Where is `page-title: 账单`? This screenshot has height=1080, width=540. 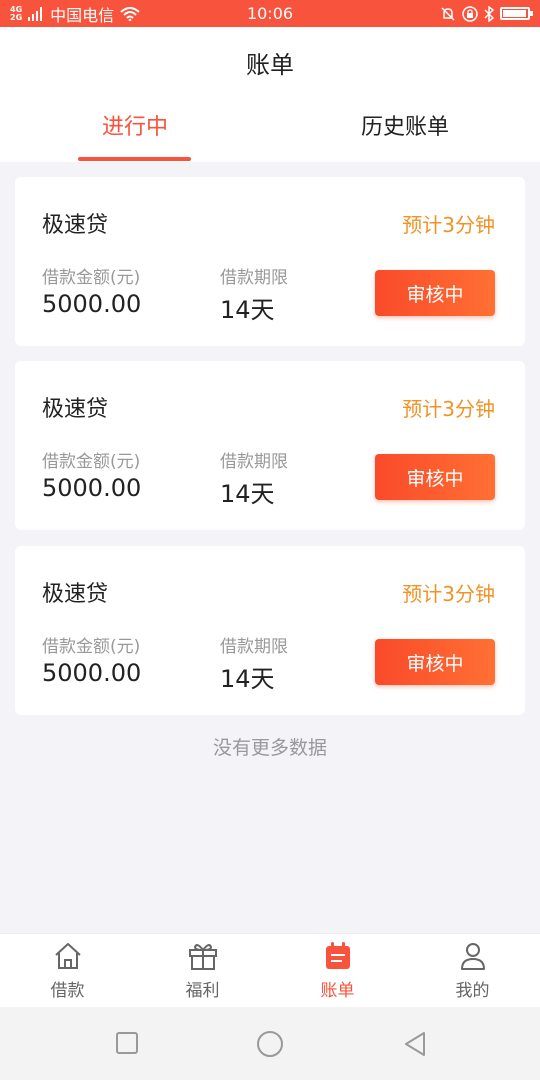 page-title: 账单 is located at coordinates (270, 65).